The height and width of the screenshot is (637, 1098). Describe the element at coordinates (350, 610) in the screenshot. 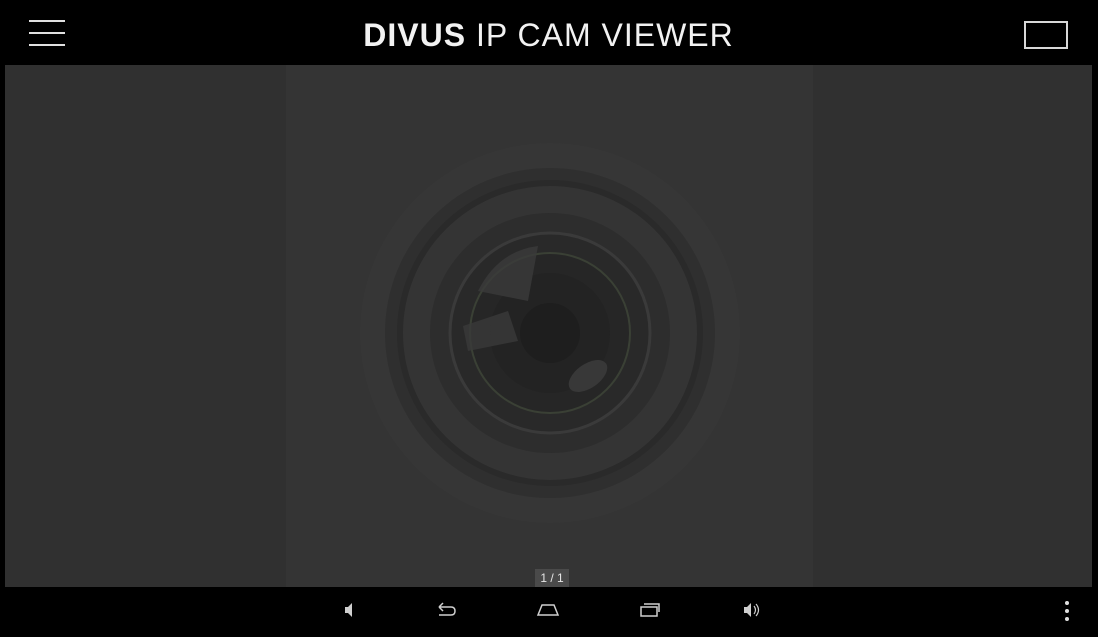

I see `volume-down-icon` at that location.